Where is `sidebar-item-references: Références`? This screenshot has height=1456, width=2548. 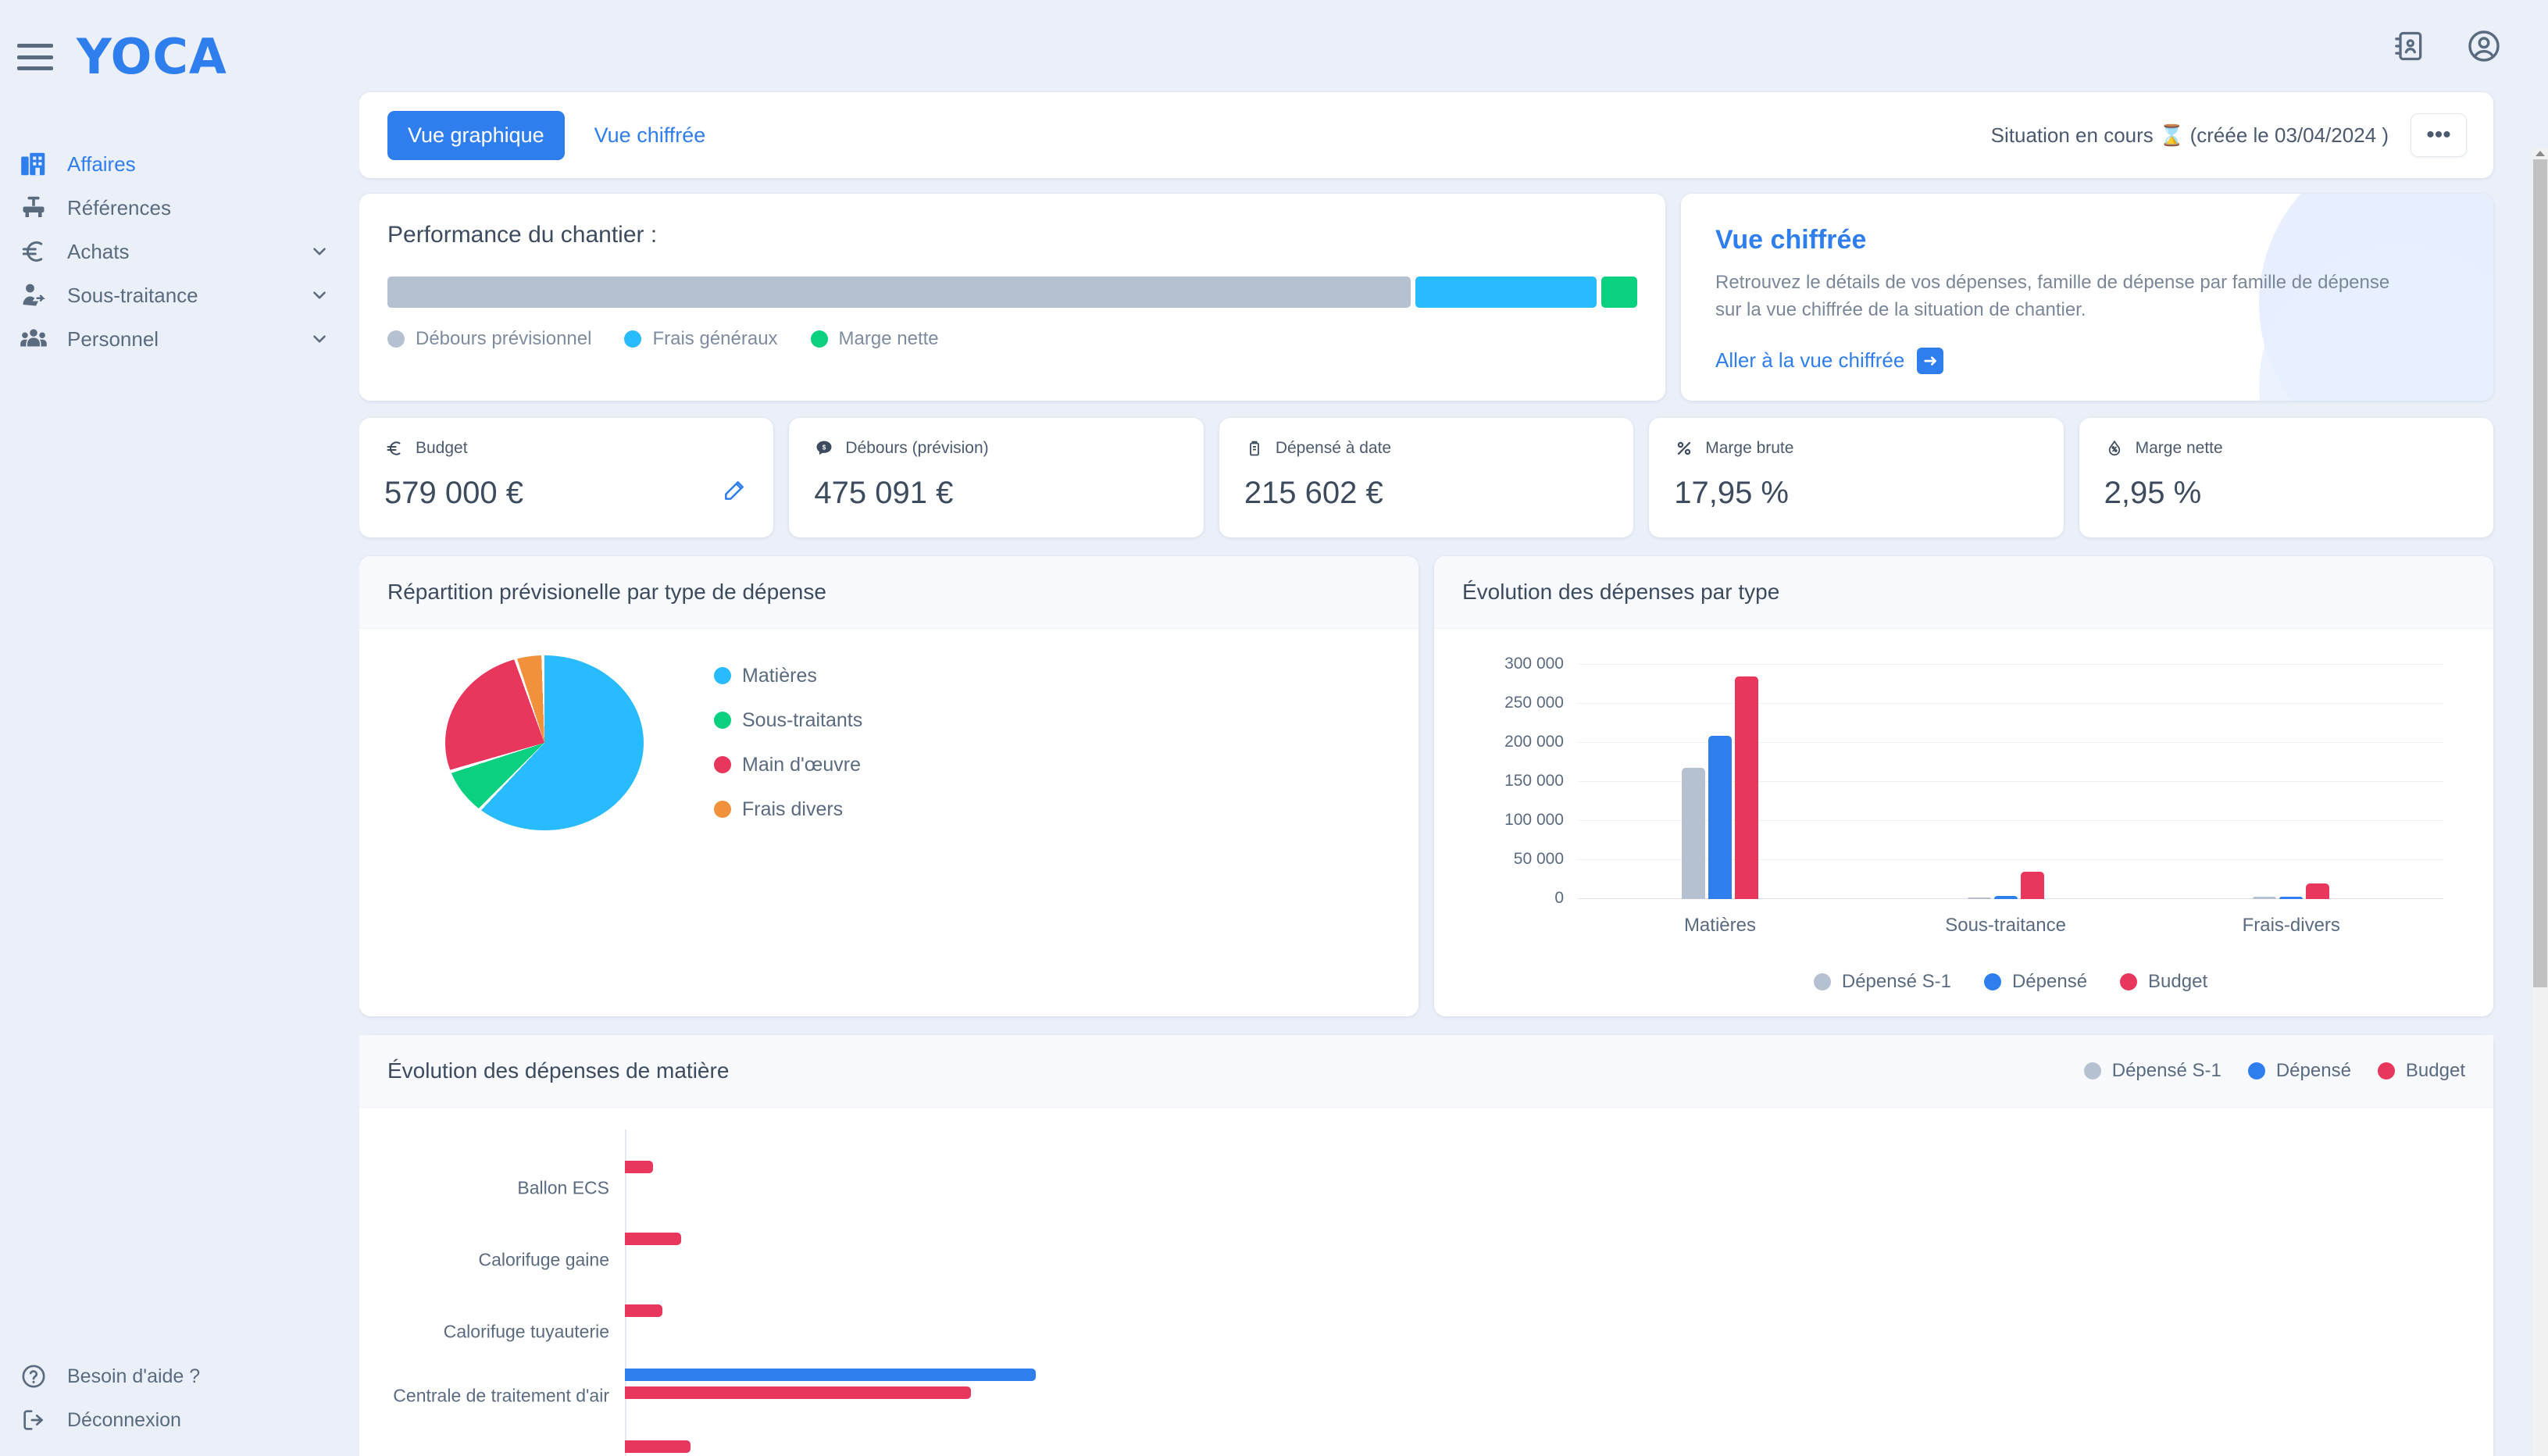
sidebar-item-references: Références is located at coordinates (179, 208).